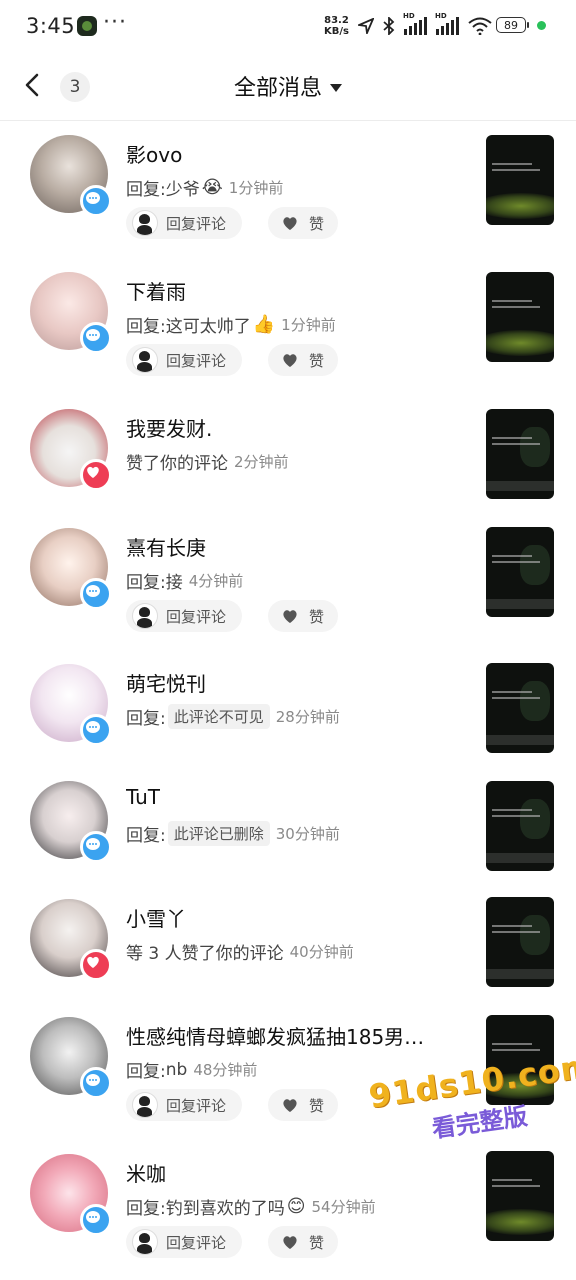  I want to click on message-content: 回复: 少爷 😭 1分钟前, so click(204, 187).